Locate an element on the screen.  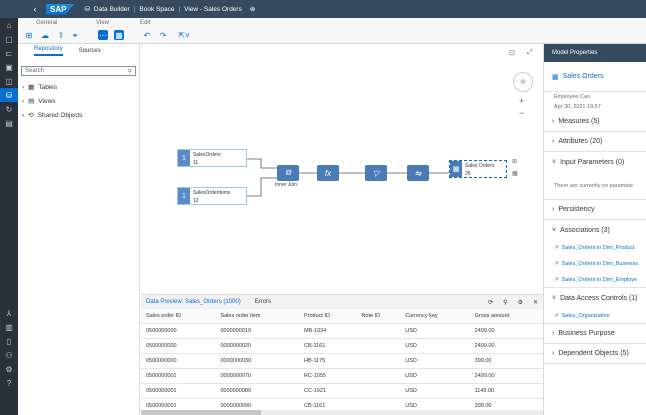
breadcrumb-item: Book Space is located at coordinates (156, 9).